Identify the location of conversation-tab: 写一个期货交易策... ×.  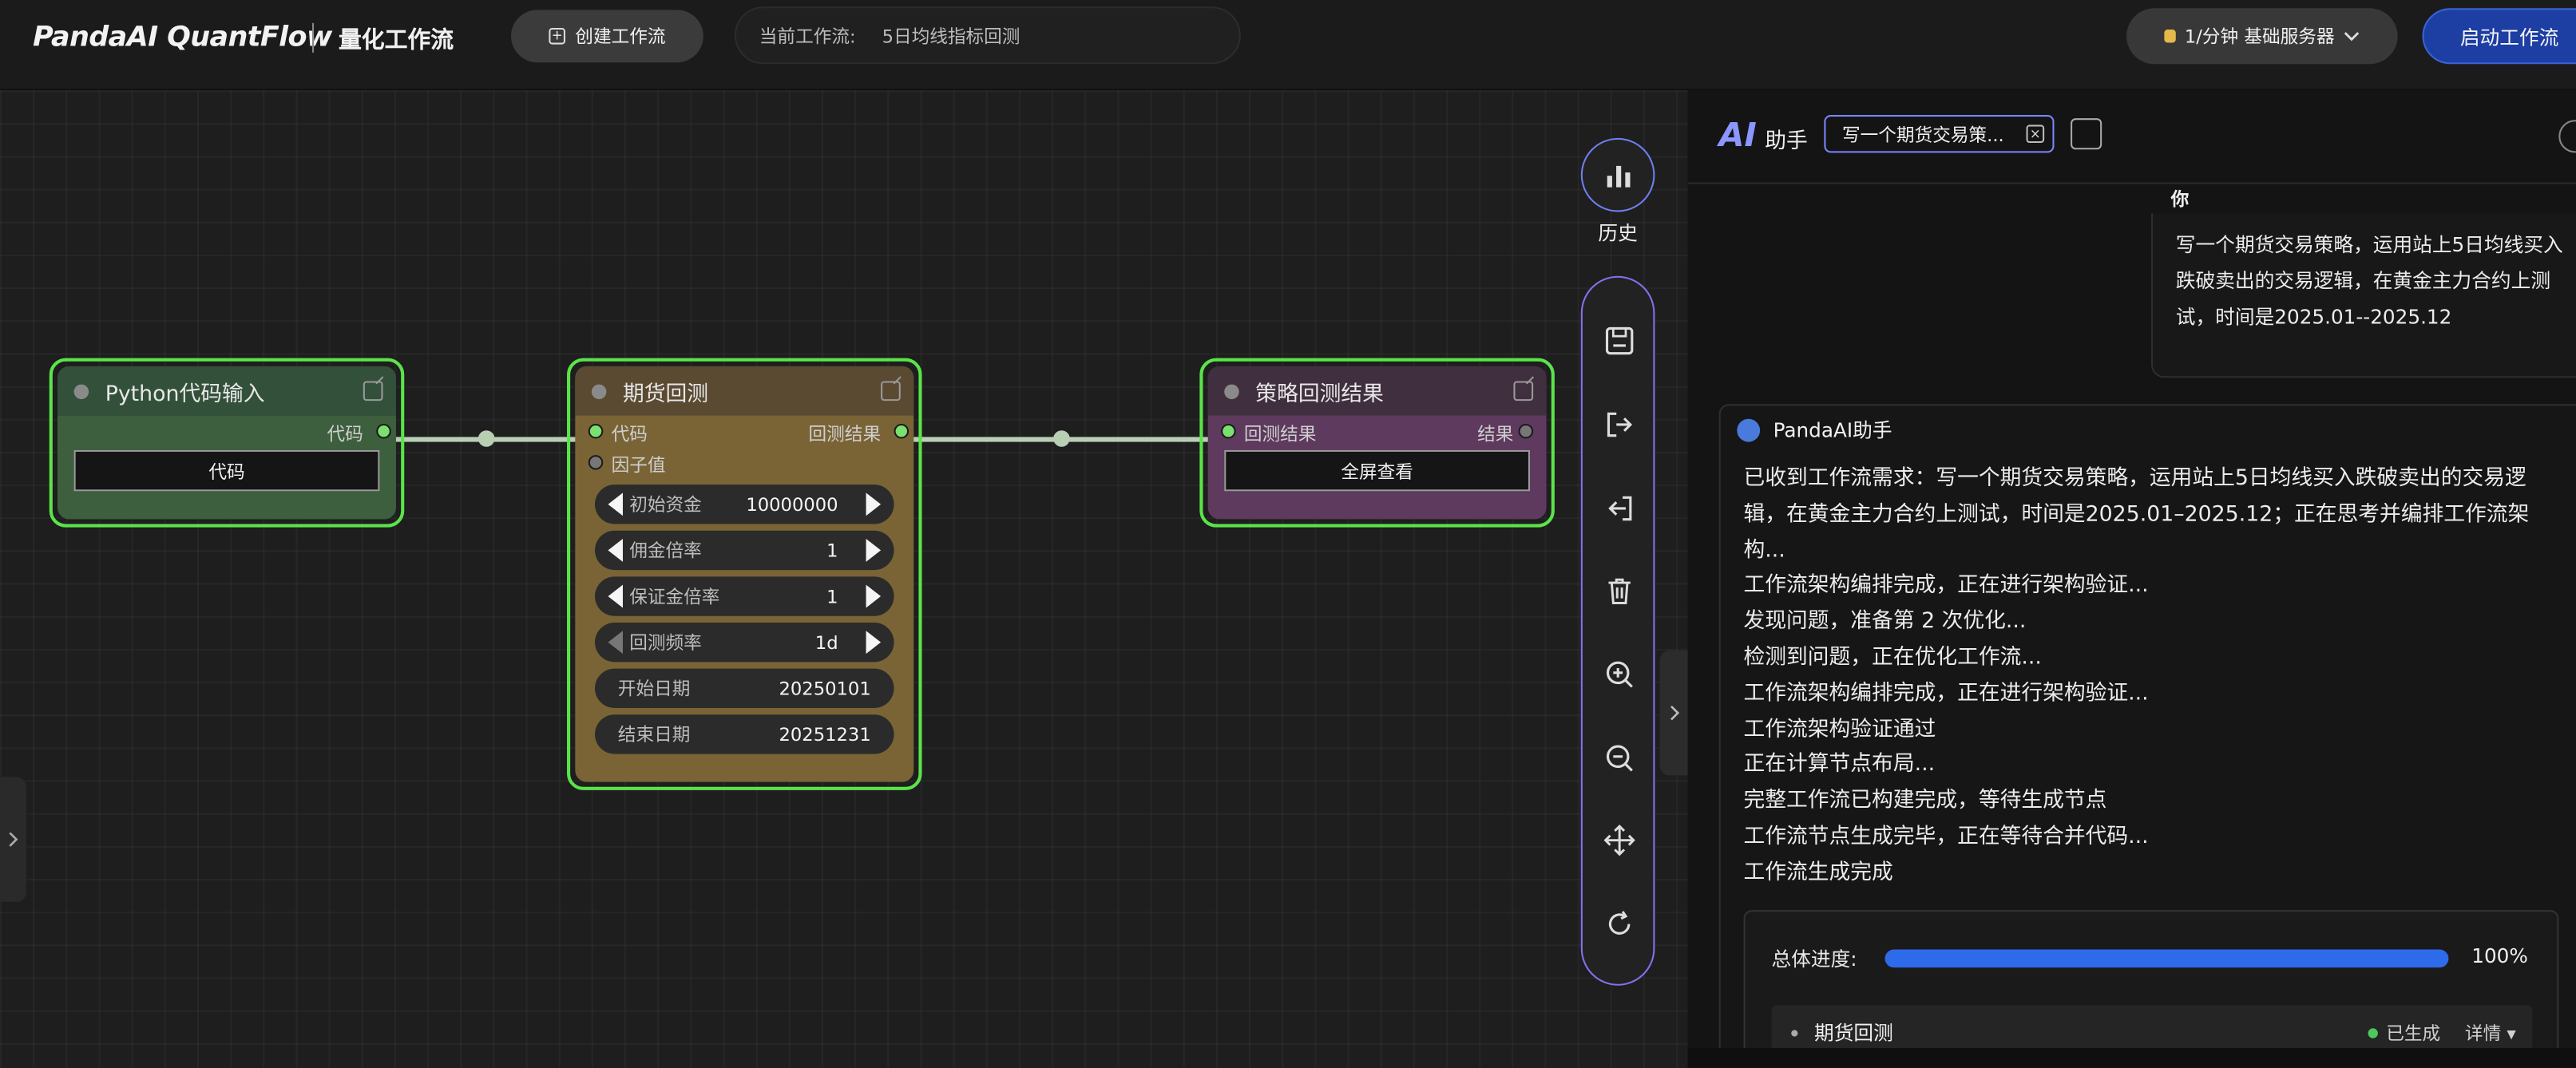
(1939, 134).